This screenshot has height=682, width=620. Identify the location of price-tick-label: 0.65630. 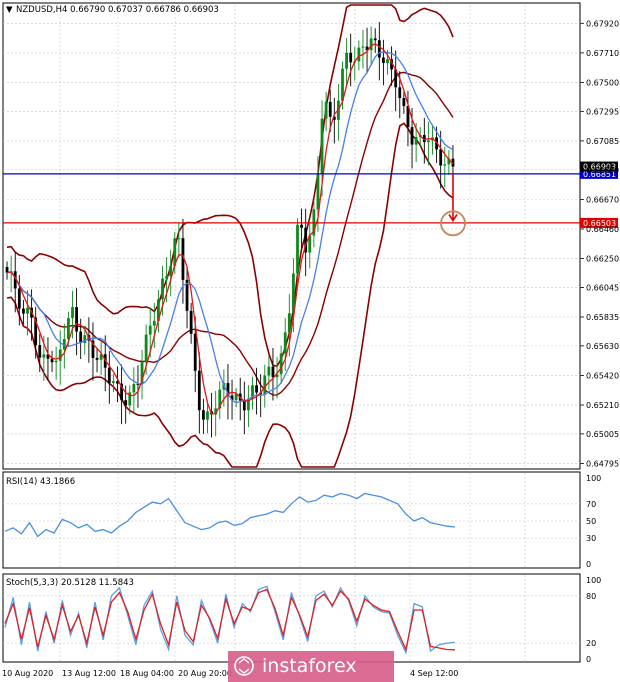
(602, 346).